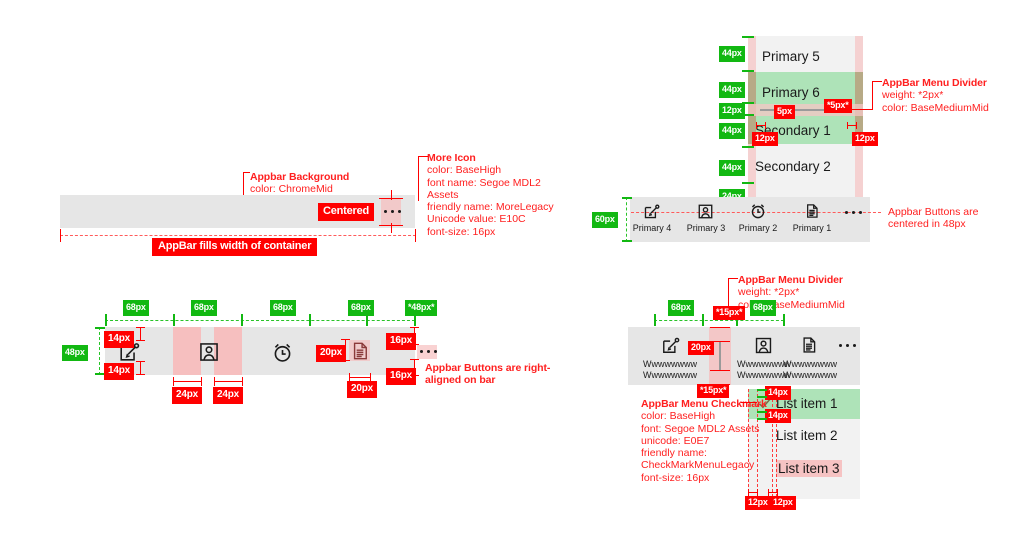  Describe the element at coordinates (933, 218) in the screenshot. I see `centering-note: Appbar Buttons are centered in 48px` at that location.